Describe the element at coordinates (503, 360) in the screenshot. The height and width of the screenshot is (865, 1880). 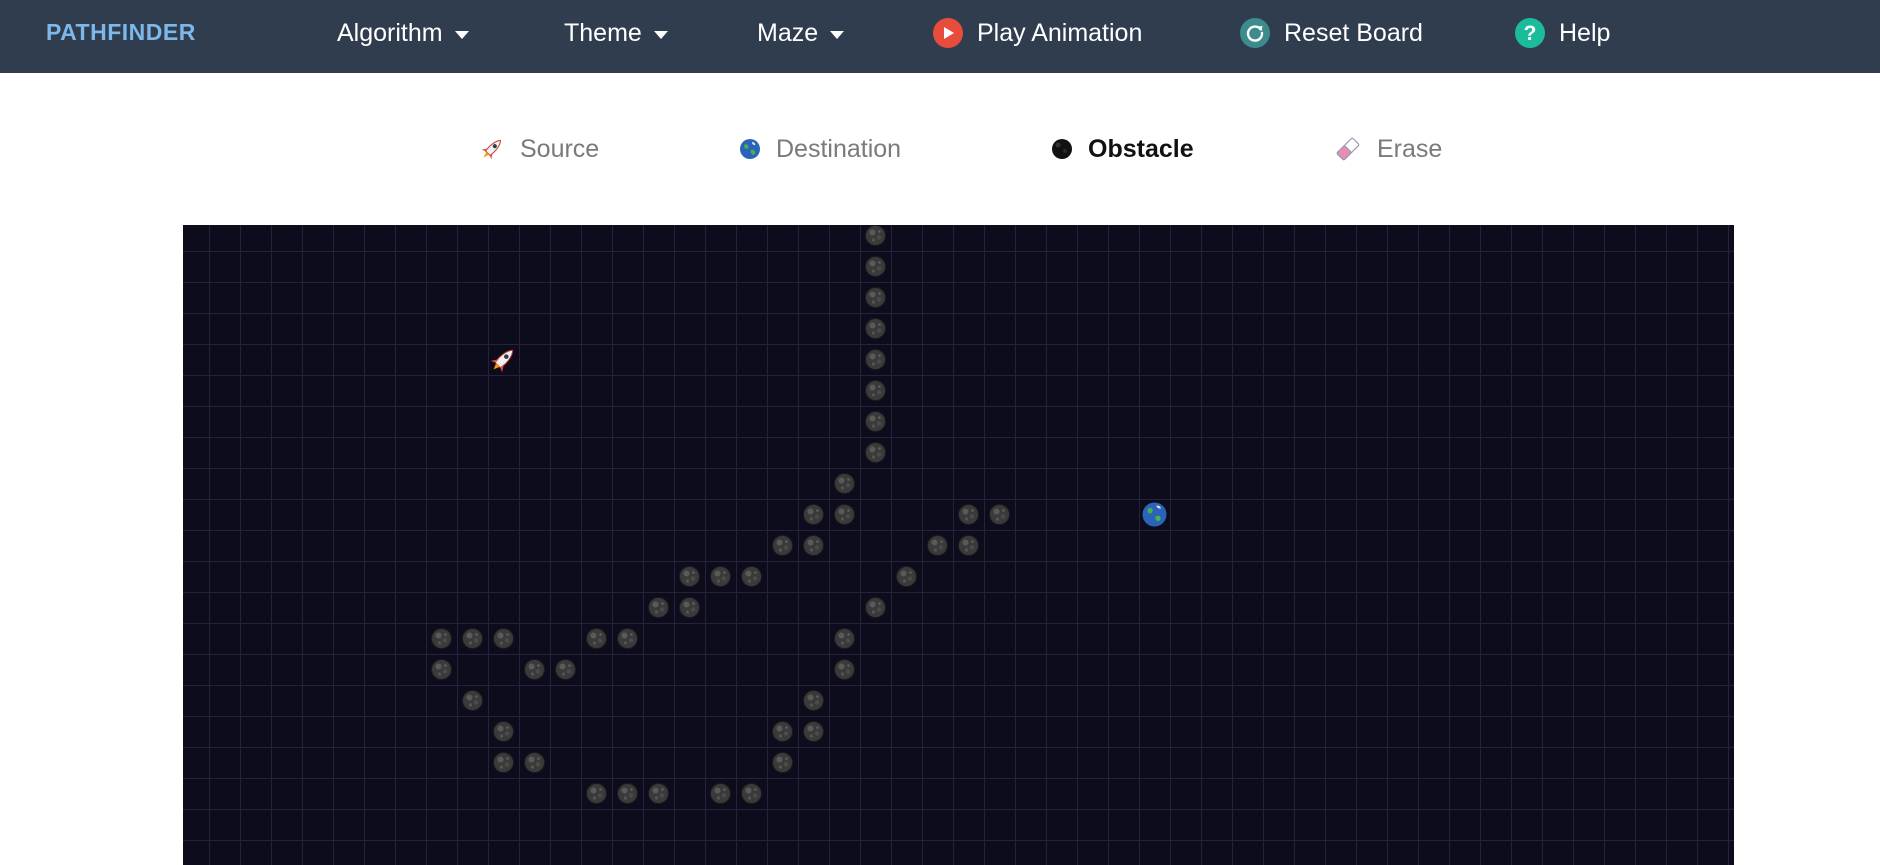
I see `source-rocket-icon` at that location.